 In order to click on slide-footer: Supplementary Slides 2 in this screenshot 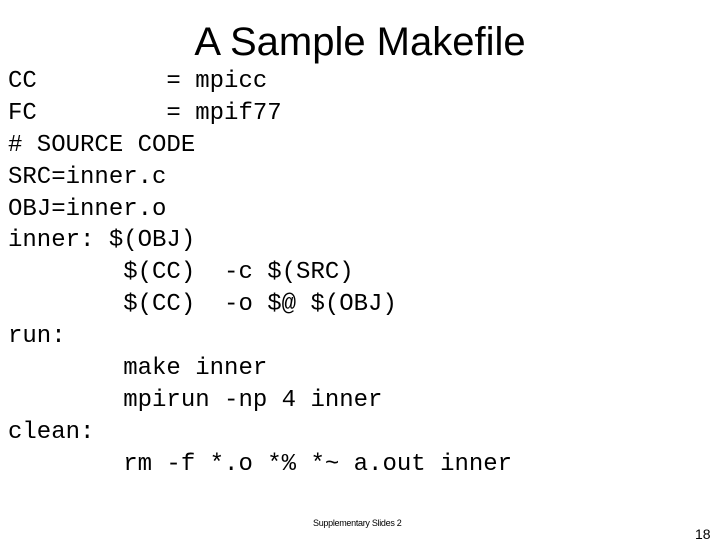, I will do `click(357, 523)`.